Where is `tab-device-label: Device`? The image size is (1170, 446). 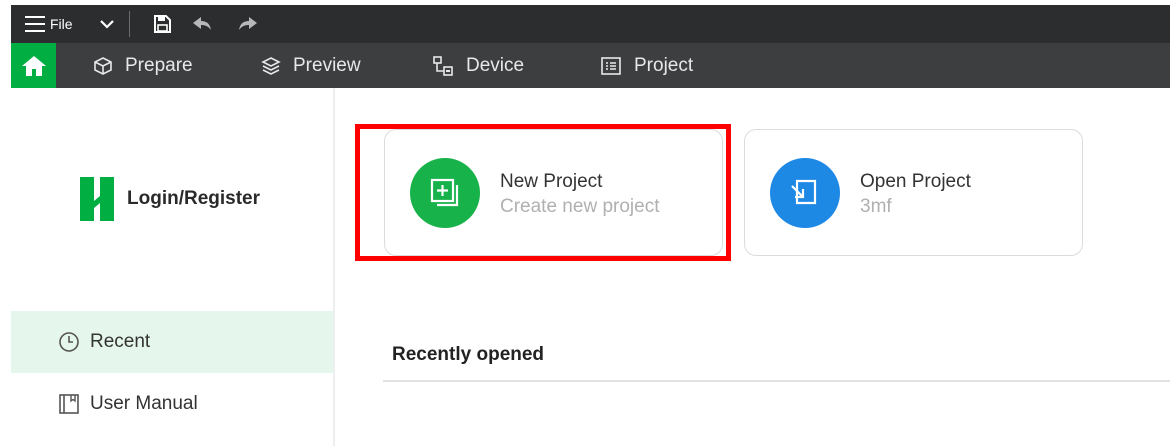 tab-device-label: Device is located at coordinates (495, 65).